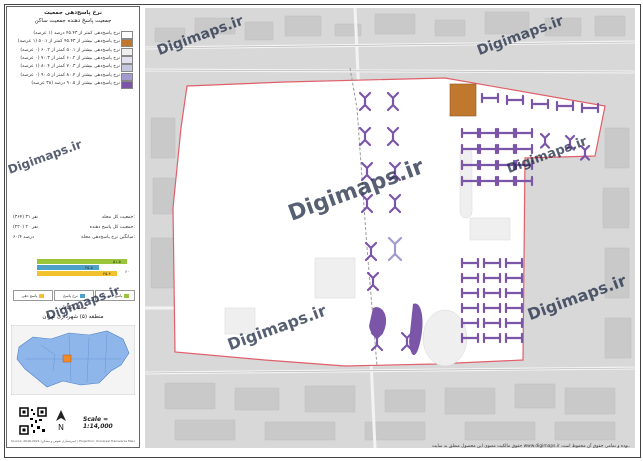 Image resolution: width=643 pixels, height=461 pixels. What do you see at coordinates (108, 237) in the screenshot?
I see `stat-key: میانگین نرخ پاسخ‌دهی محله:` at bounding box center [108, 237].